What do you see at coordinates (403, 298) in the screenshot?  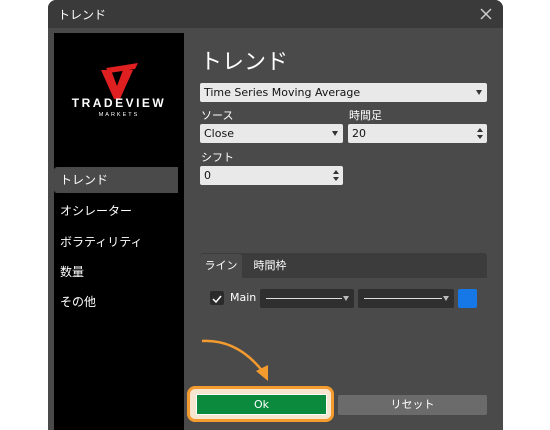 I see `line-width-preview` at bounding box center [403, 298].